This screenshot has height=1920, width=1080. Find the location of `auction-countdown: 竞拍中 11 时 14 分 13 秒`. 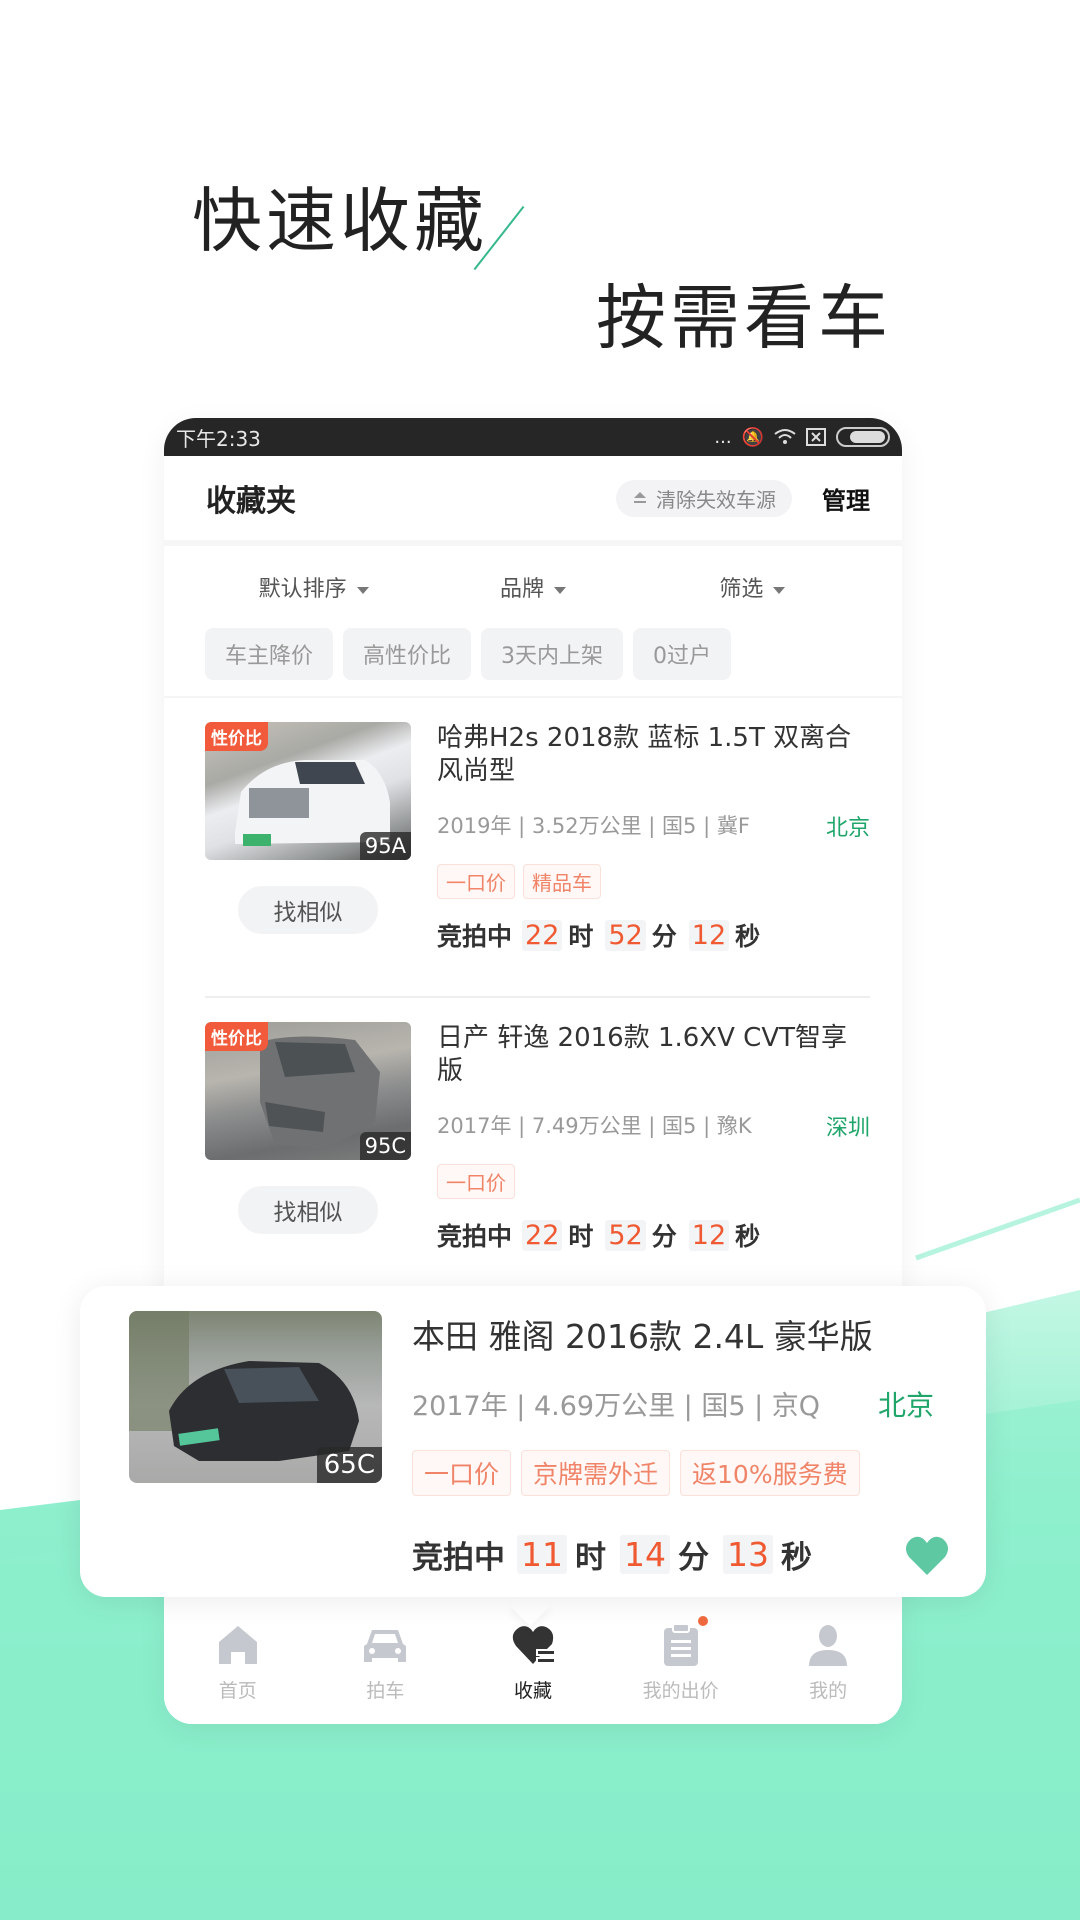

auction-countdown: 竞拍中 11 时 14 分 13 秒 is located at coordinates (673, 1554).